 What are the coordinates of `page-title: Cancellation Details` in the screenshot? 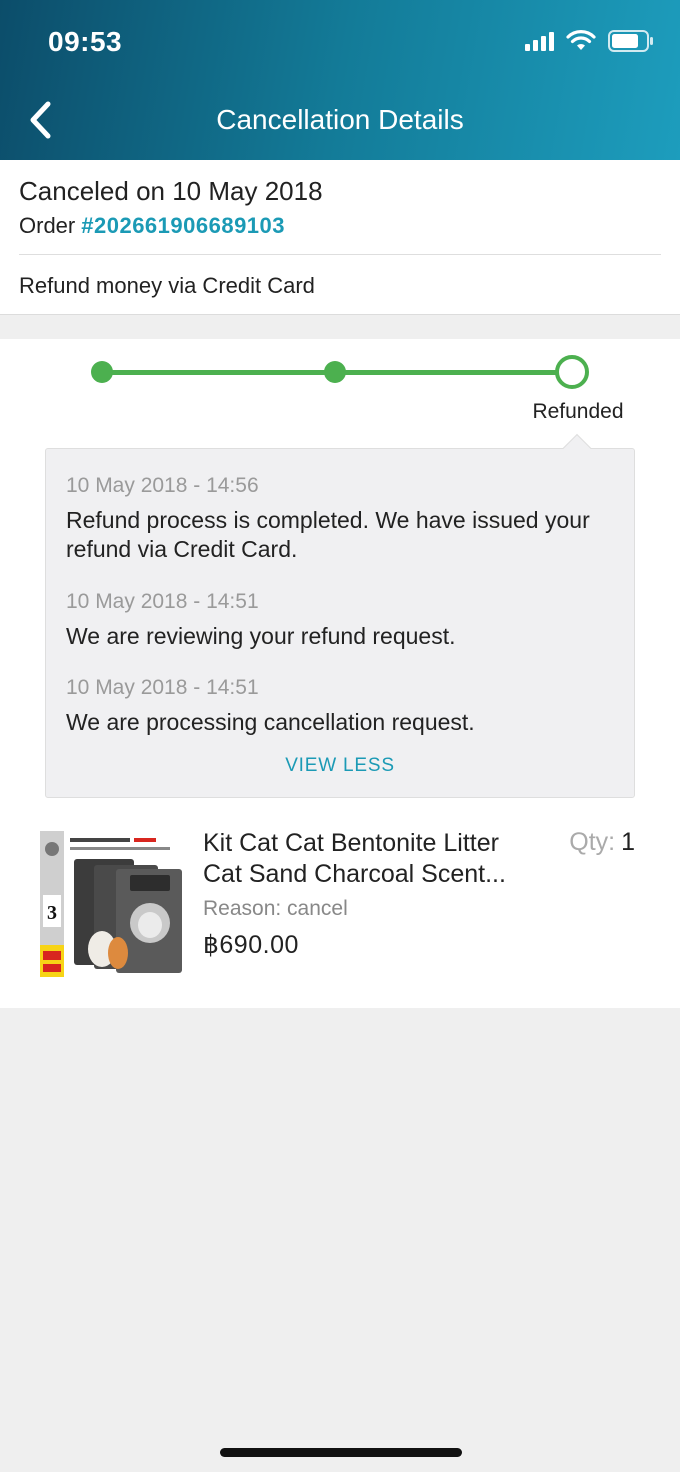 It's located at (340, 119).